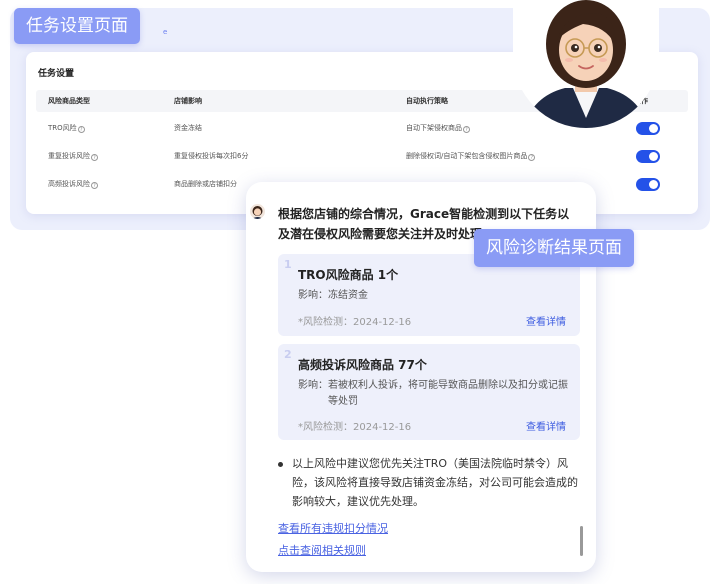 This screenshot has height=584, width=720. I want to click on strategy-cell: 自动下架侵权商品?, so click(438, 128).